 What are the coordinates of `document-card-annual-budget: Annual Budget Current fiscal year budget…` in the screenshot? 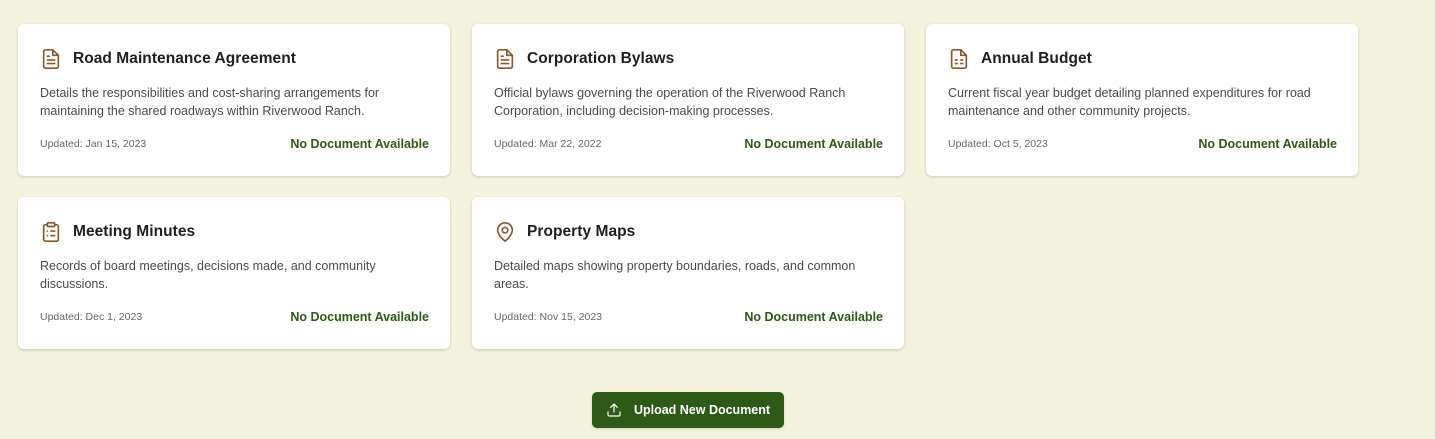 It's located at (1142, 100).